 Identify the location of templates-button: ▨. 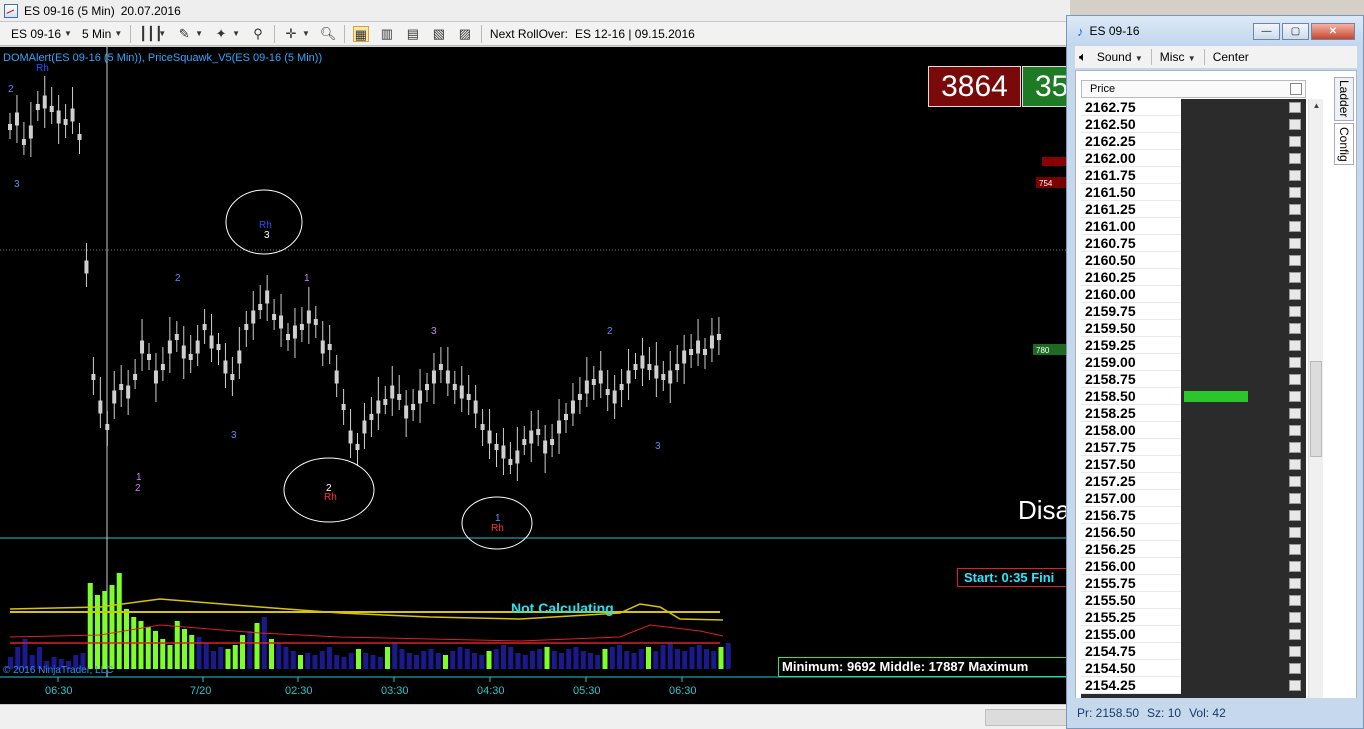
(465, 34).